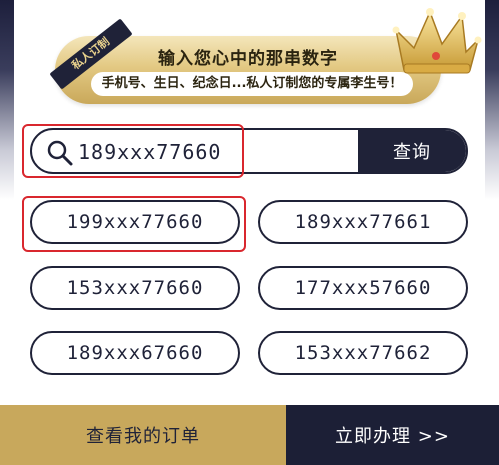 The height and width of the screenshot is (465, 499). I want to click on number-option: 189xxx77661, so click(363, 222).